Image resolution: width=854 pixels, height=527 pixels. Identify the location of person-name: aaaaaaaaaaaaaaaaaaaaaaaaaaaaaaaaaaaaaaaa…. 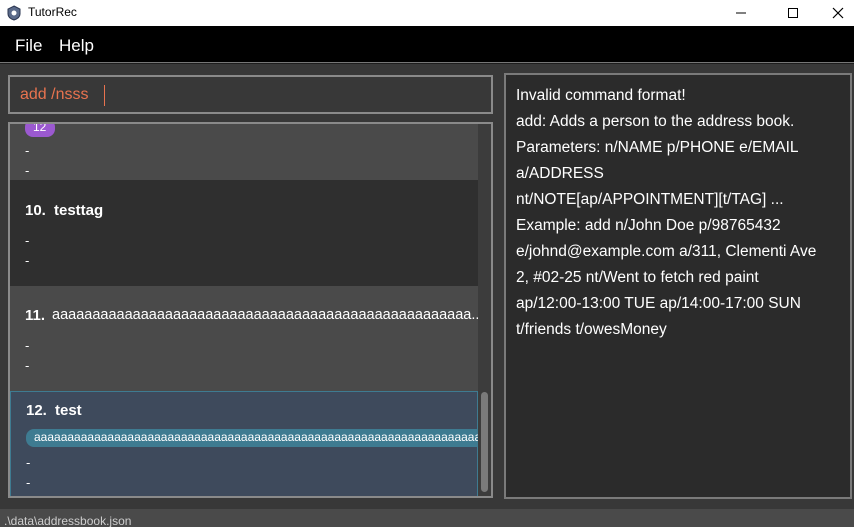
(268, 315).